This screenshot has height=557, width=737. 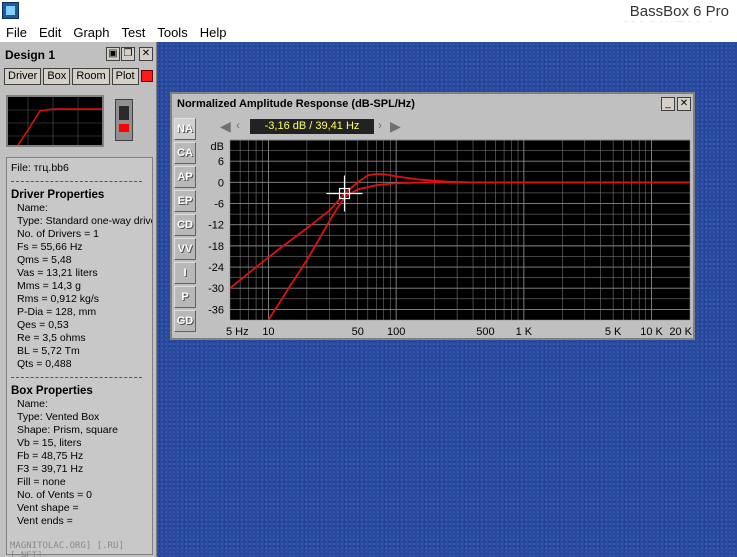 I want to click on y-tick-label: 0, so click(x=221, y=183).